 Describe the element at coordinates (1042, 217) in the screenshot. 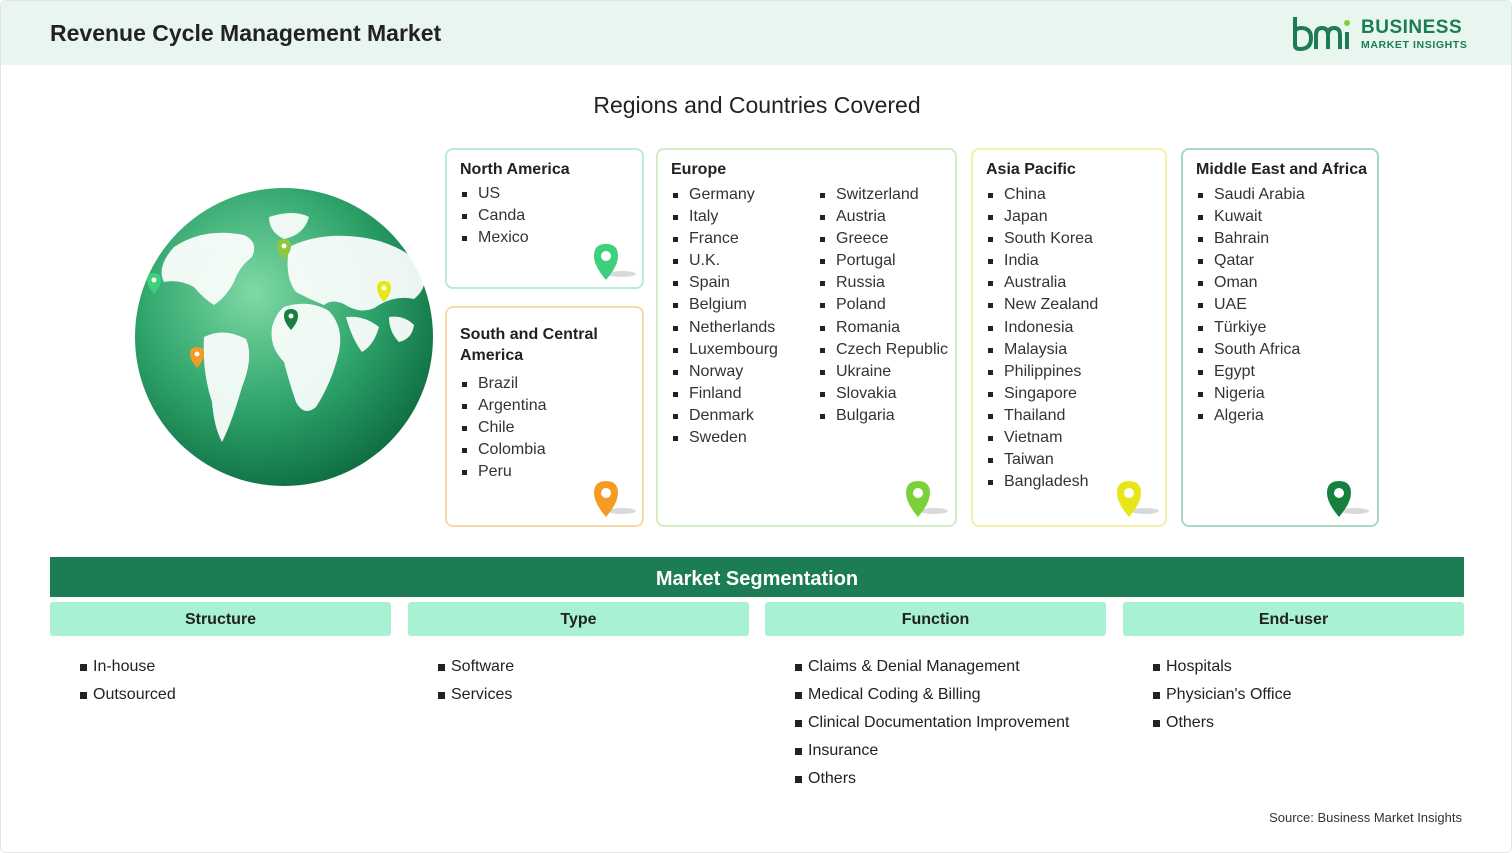

I see `country-item: Japan` at that location.